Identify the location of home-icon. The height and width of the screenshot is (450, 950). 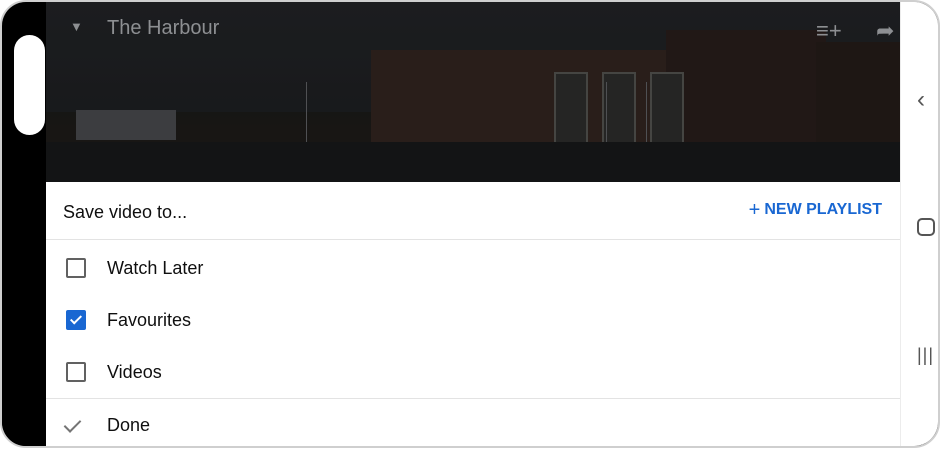
(926, 227).